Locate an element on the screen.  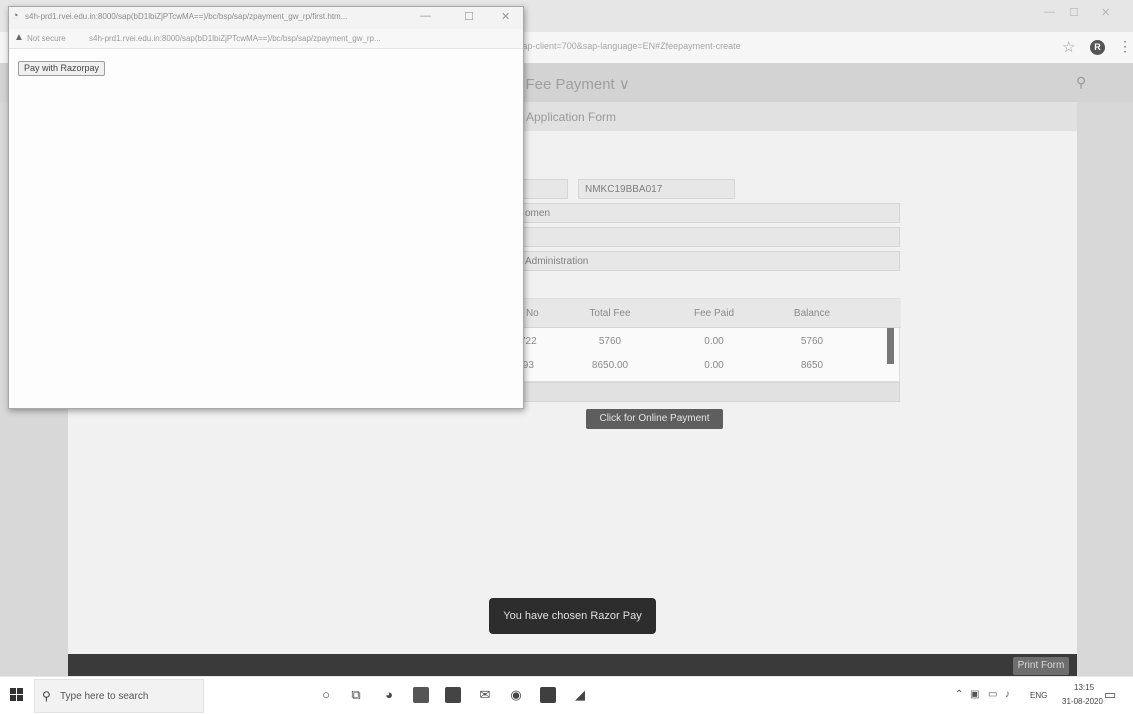
app-title: l Fee Payment ∨ is located at coordinates (574, 84).